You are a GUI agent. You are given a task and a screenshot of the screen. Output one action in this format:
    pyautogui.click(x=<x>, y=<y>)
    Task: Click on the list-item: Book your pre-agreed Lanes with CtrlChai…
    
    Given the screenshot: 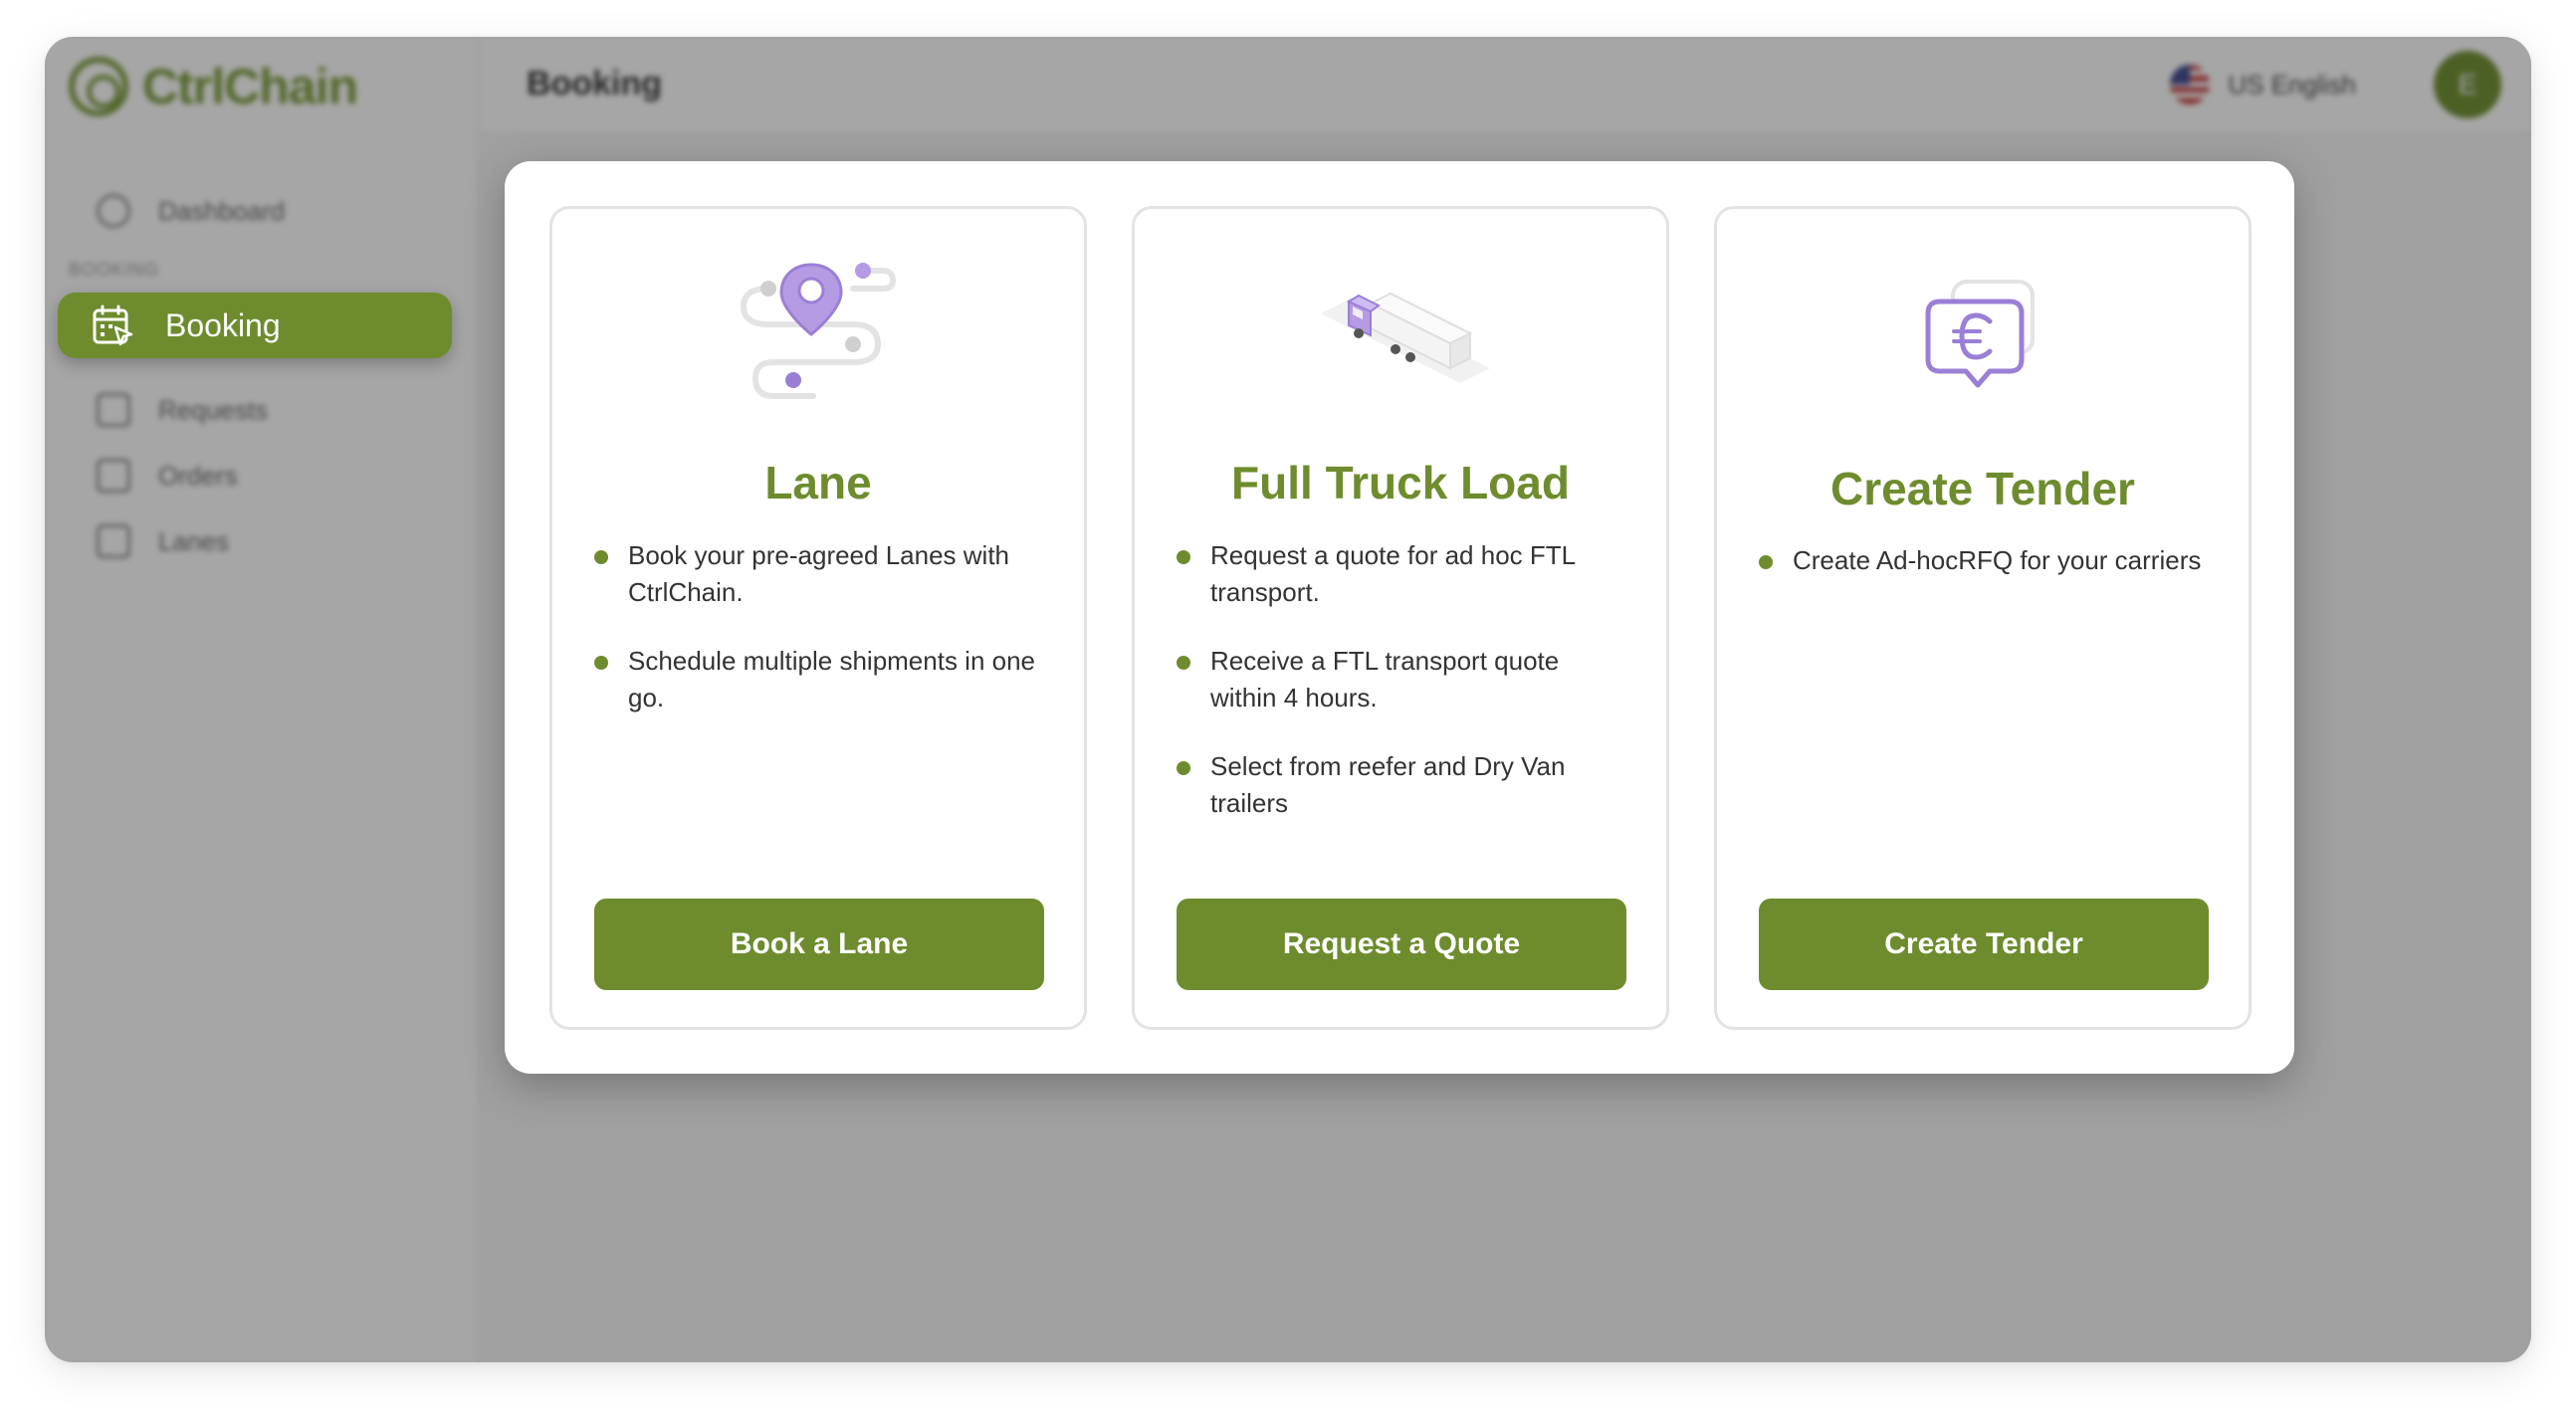 What is the action you would take?
    pyautogui.click(x=821, y=574)
    